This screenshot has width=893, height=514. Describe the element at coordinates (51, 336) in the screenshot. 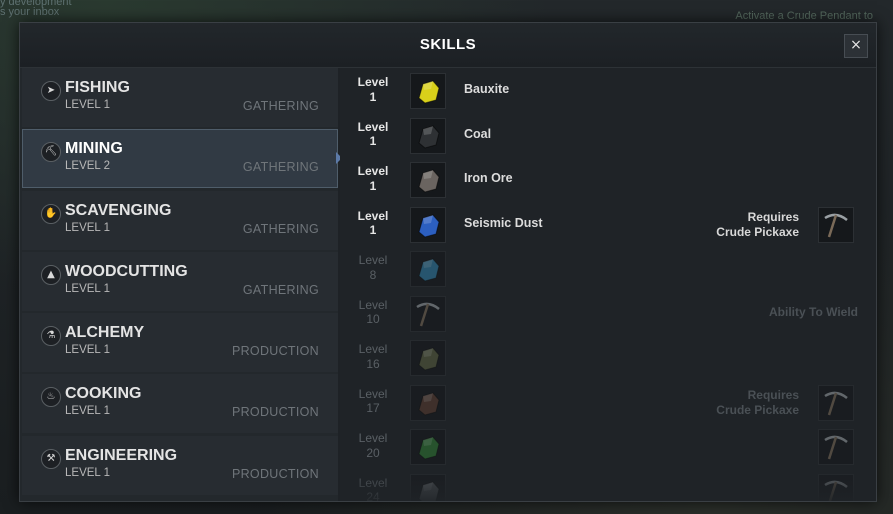

I see `flask-icon: ⚗` at that location.